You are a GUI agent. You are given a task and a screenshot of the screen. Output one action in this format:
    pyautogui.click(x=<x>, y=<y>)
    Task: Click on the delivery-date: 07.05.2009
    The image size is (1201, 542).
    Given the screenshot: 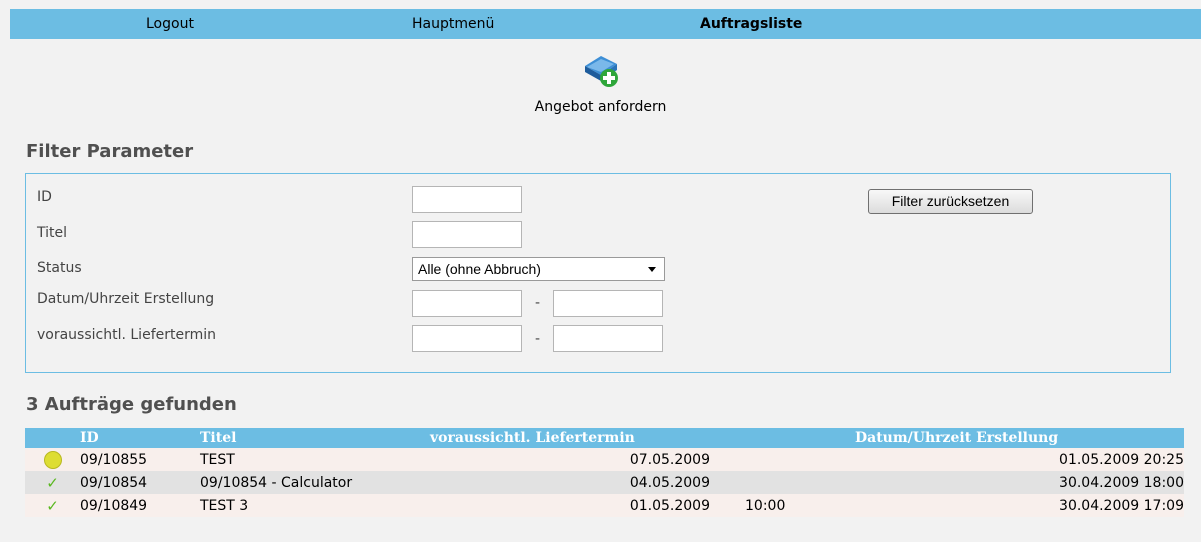 What is the action you would take?
    pyautogui.click(x=570, y=459)
    